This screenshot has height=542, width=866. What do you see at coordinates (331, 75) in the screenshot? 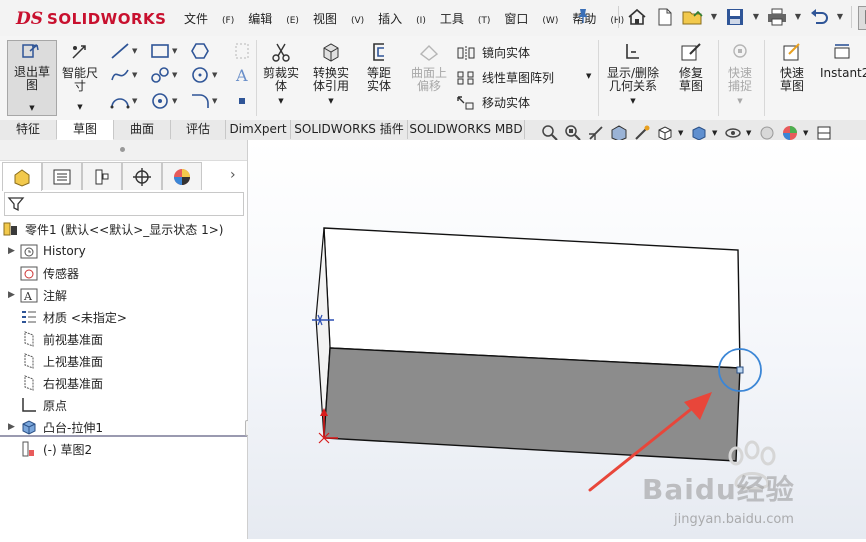
I see `convert-entities-button: 转换实体引用 ▼` at bounding box center [331, 75].